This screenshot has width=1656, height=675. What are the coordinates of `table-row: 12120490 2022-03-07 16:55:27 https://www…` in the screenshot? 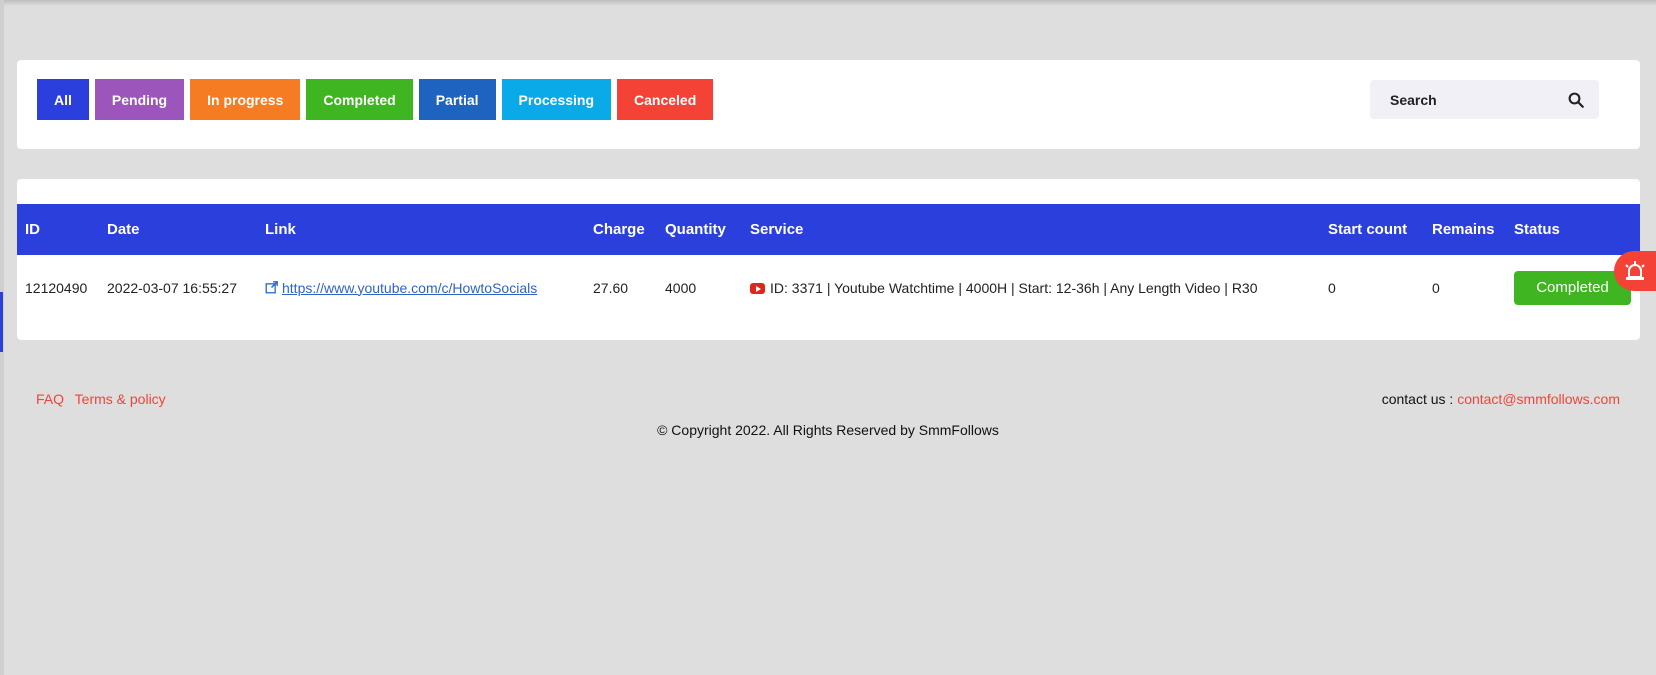 It's located at (828, 287).